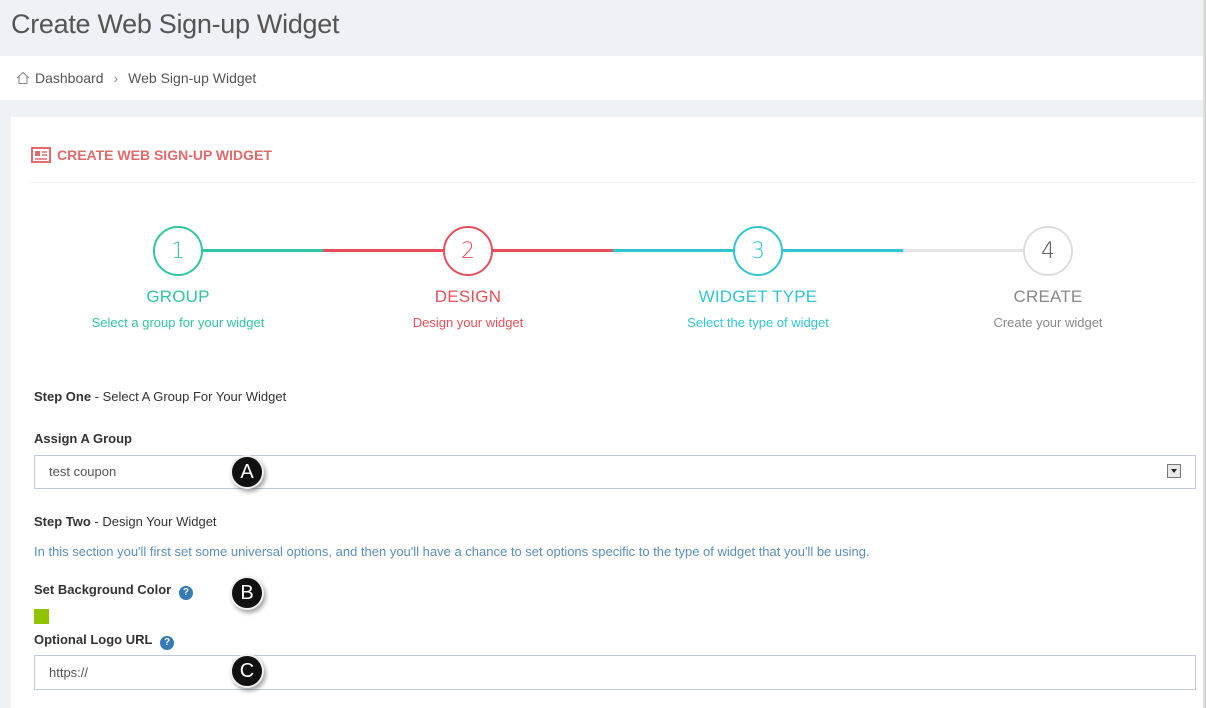  I want to click on step-one-text: - Select A Group For Your Widget, so click(189, 396).